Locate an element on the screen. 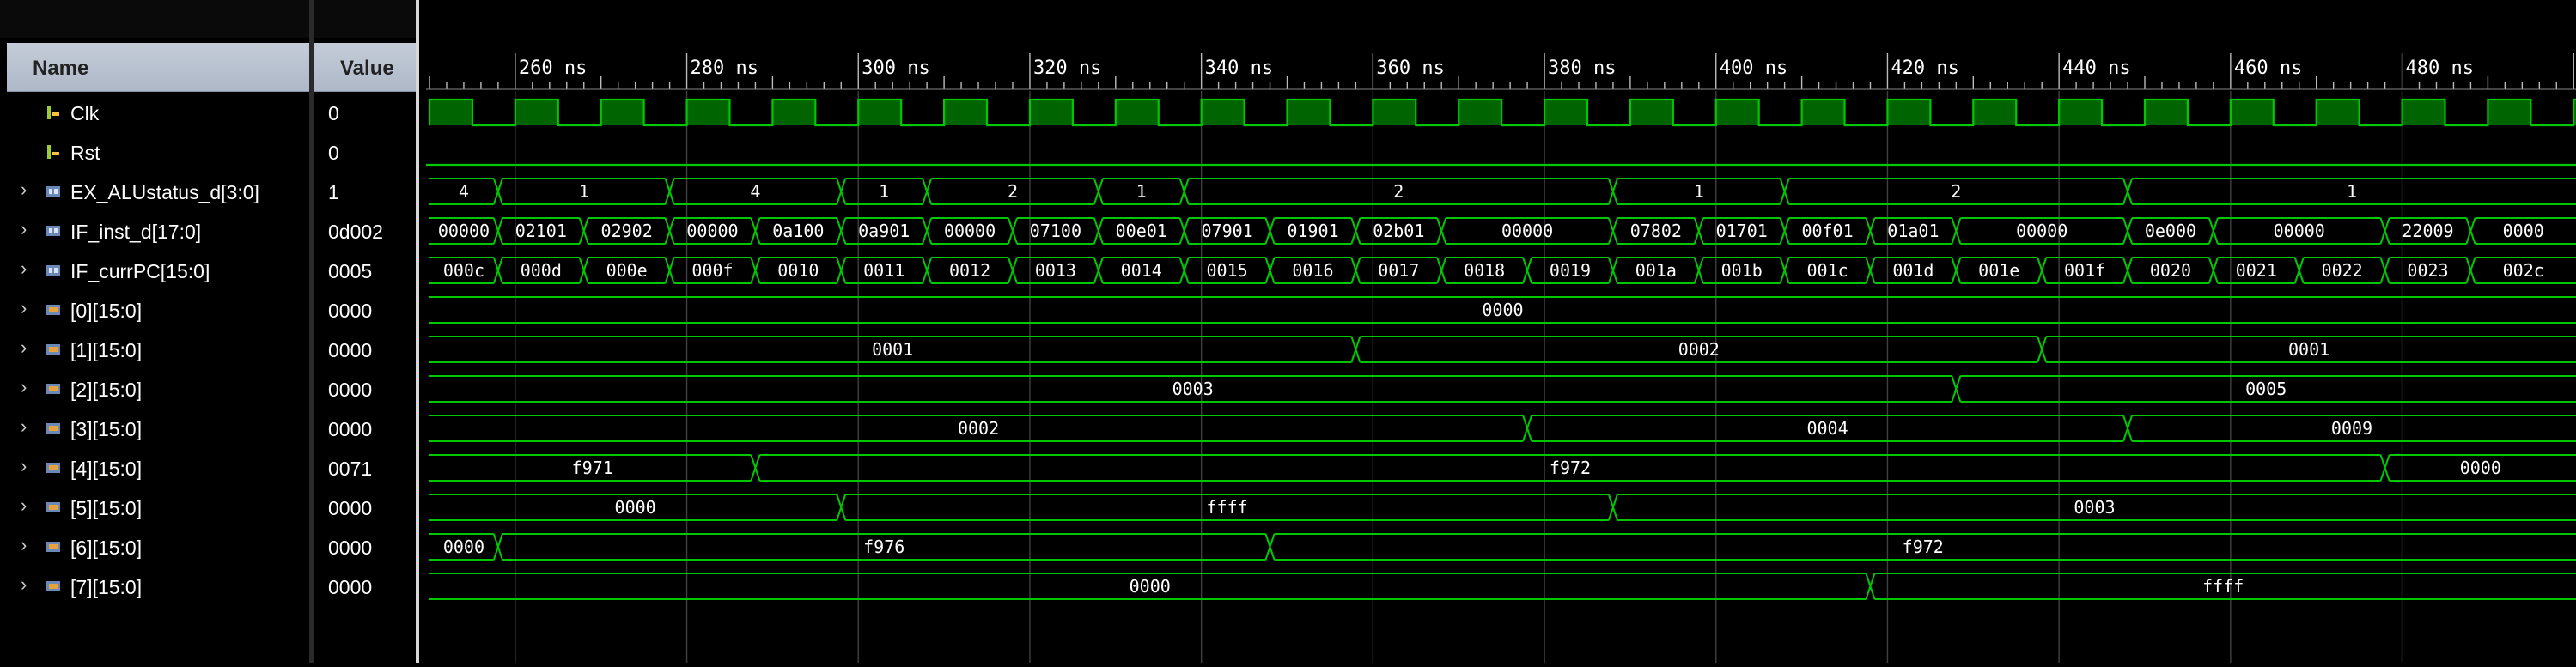 The image size is (2576, 667). name-column-header: Name is located at coordinates (158, 67).